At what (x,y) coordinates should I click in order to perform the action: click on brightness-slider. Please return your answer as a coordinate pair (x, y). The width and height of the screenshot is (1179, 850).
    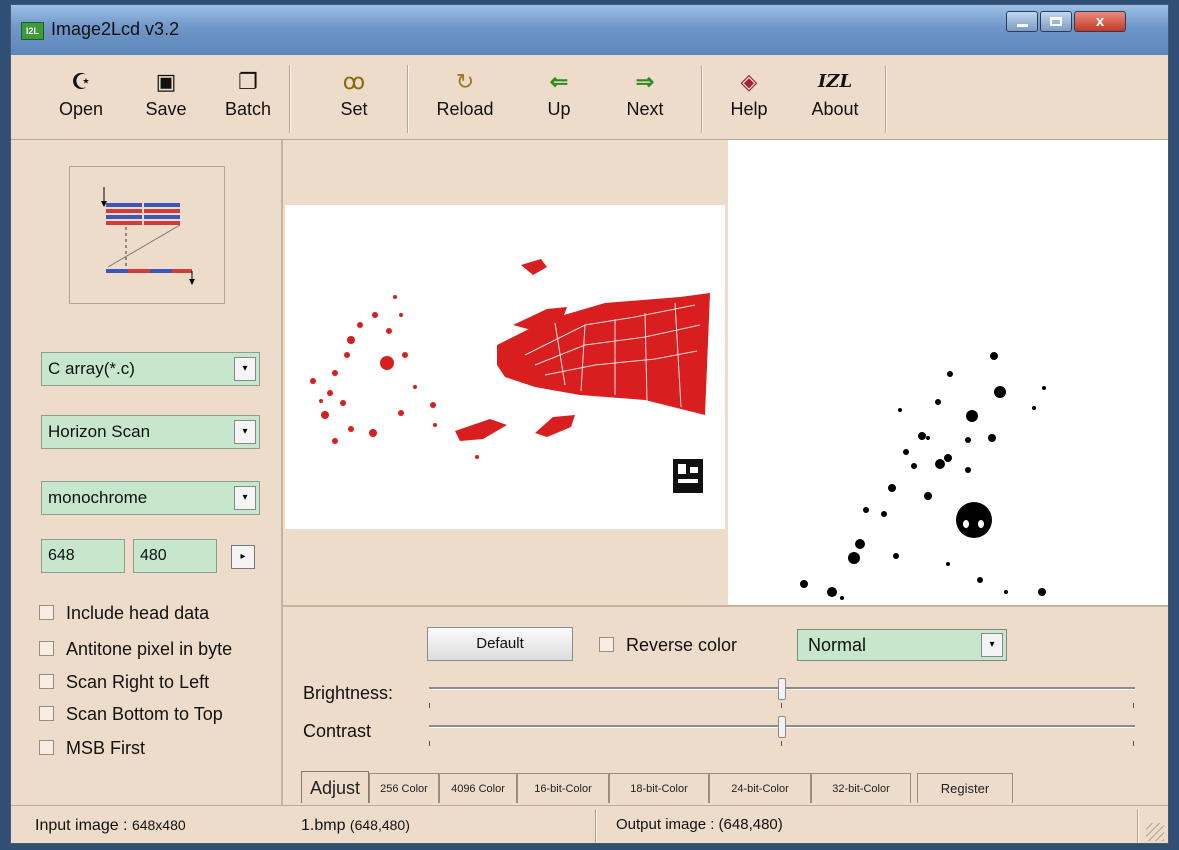
    Looking at the image, I should click on (782, 689).